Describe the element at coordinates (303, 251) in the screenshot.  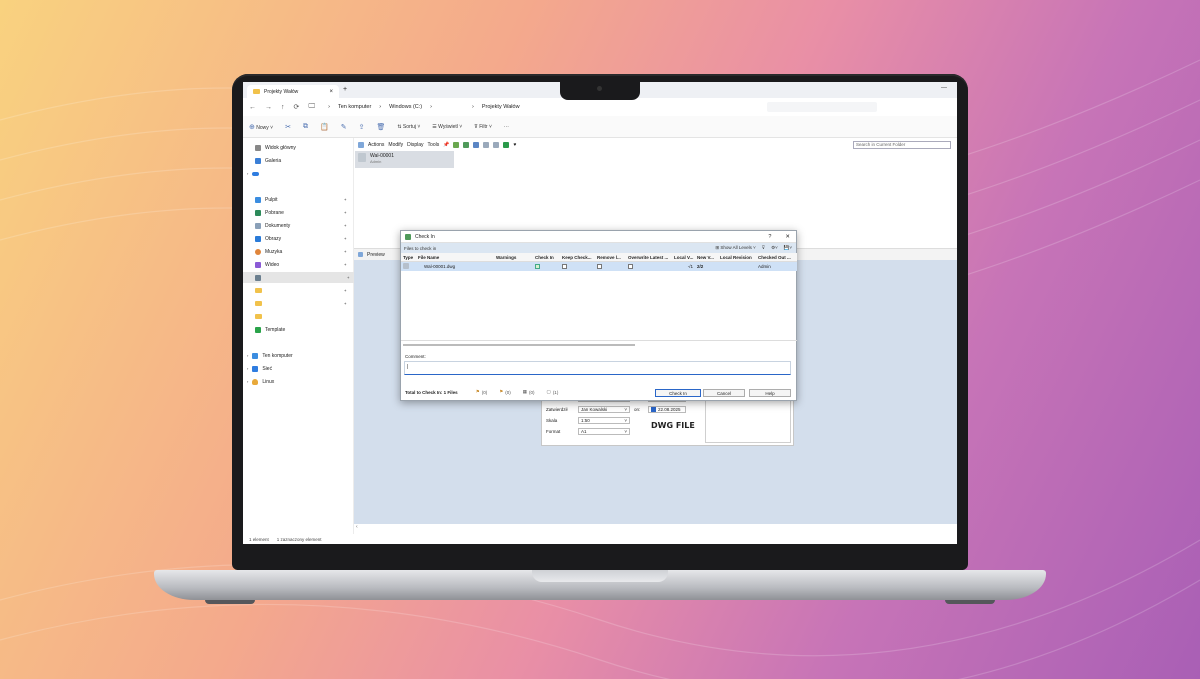
I see `sidebar-item-music: Muzyka ✦` at that location.